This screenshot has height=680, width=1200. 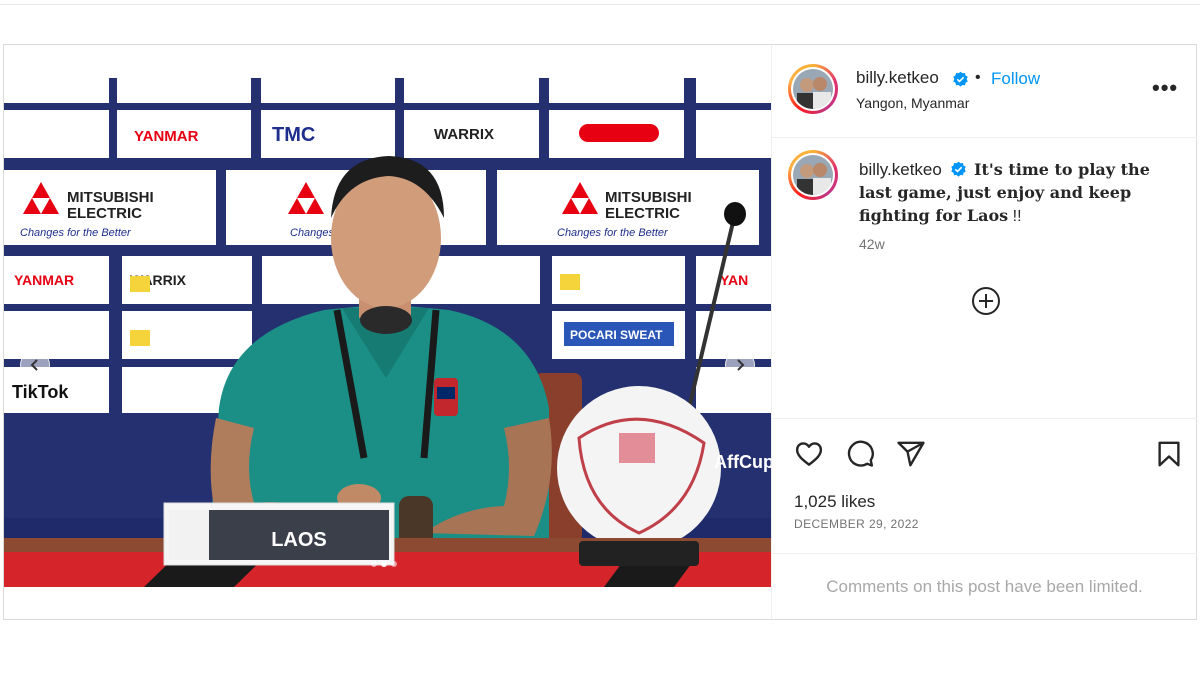 I want to click on post-age: 42w, so click(x=872, y=244).